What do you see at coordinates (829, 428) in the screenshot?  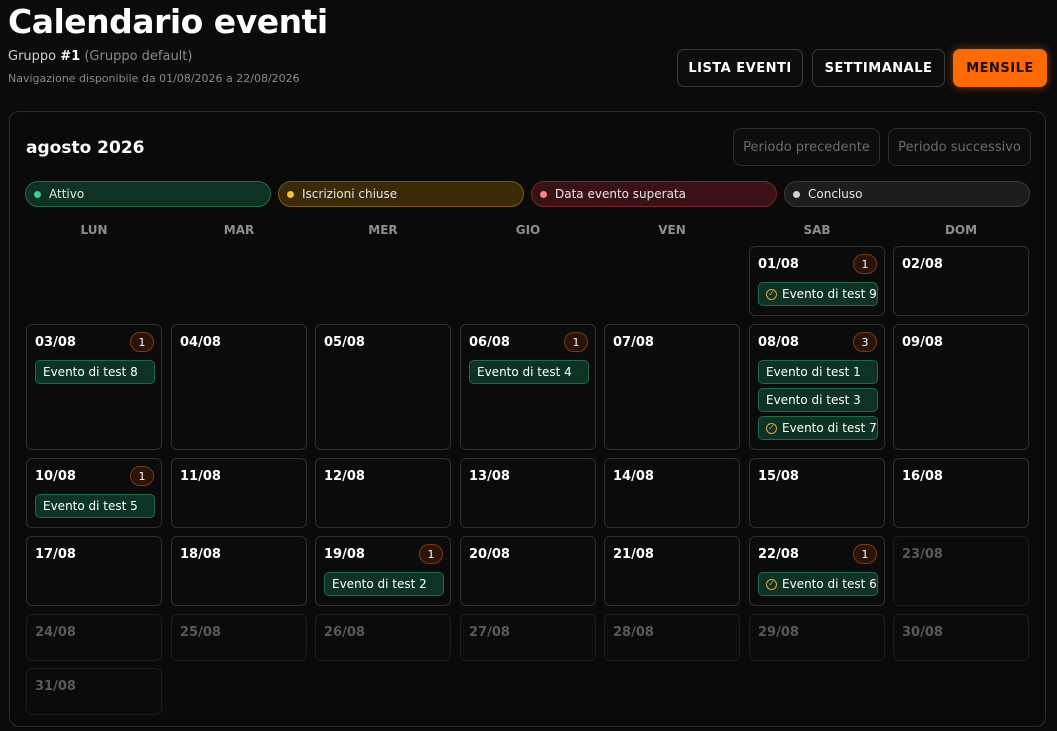 I see `event-title: Evento di test 7` at bounding box center [829, 428].